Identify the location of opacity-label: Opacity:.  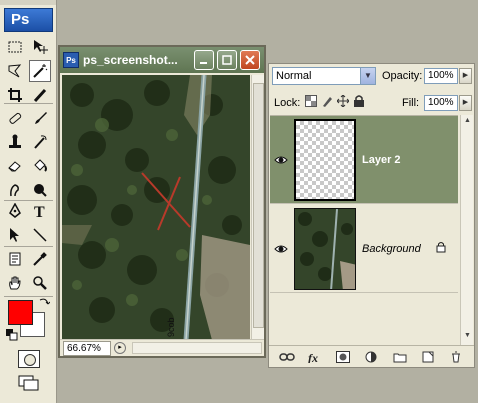
(402, 76).